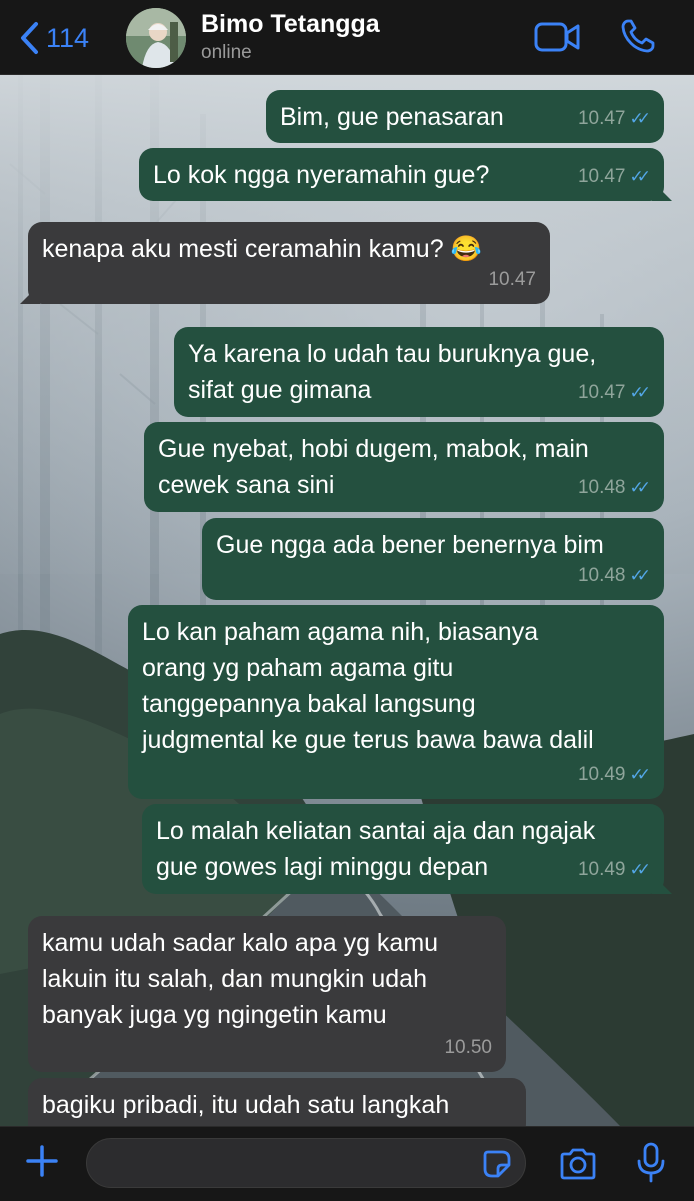 This screenshot has width=694, height=1201. What do you see at coordinates (156, 38) in the screenshot?
I see `avatar` at bounding box center [156, 38].